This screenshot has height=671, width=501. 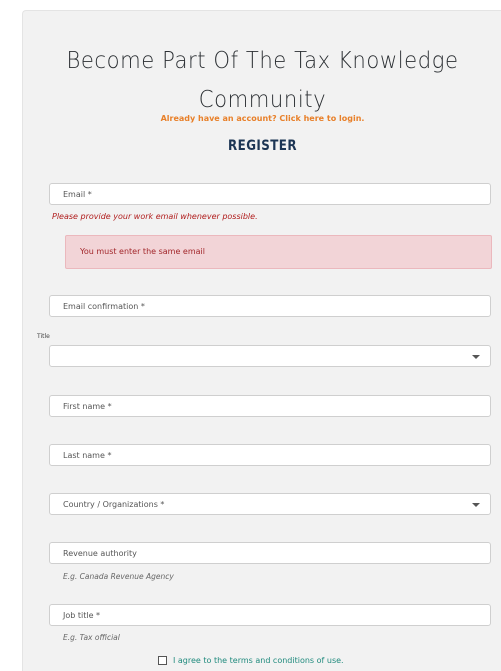 I want to click on title-label: Title, so click(x=43, y=336).